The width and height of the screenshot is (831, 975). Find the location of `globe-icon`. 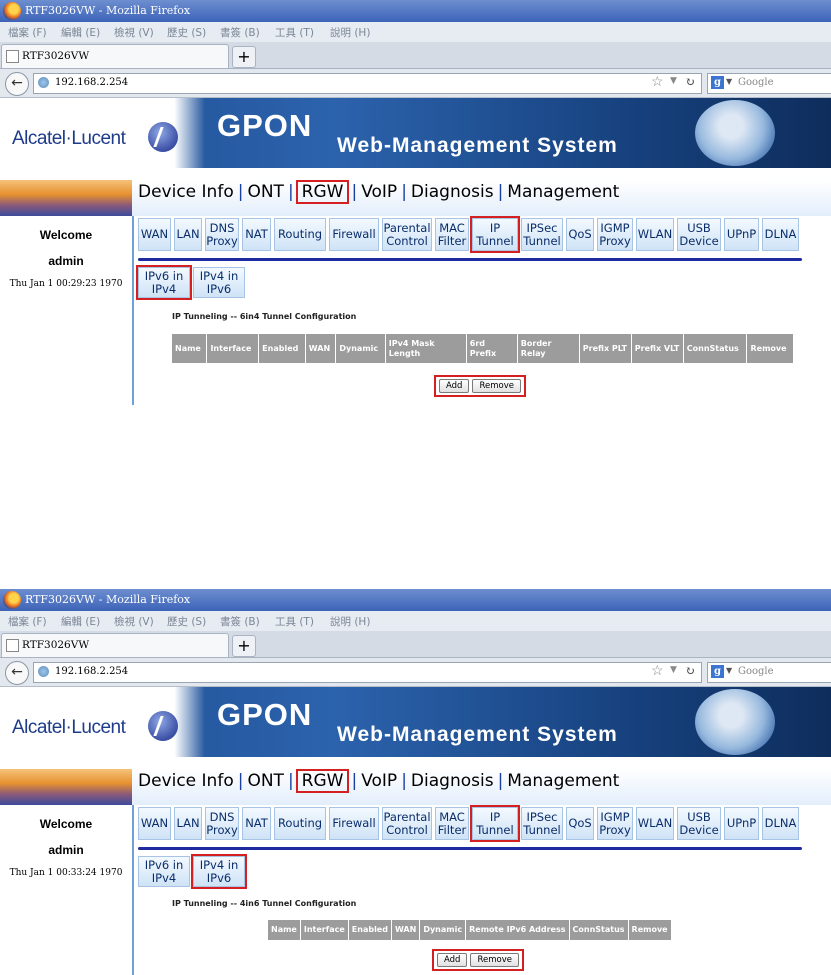

globe-icon is located at coordinates (43, 82).